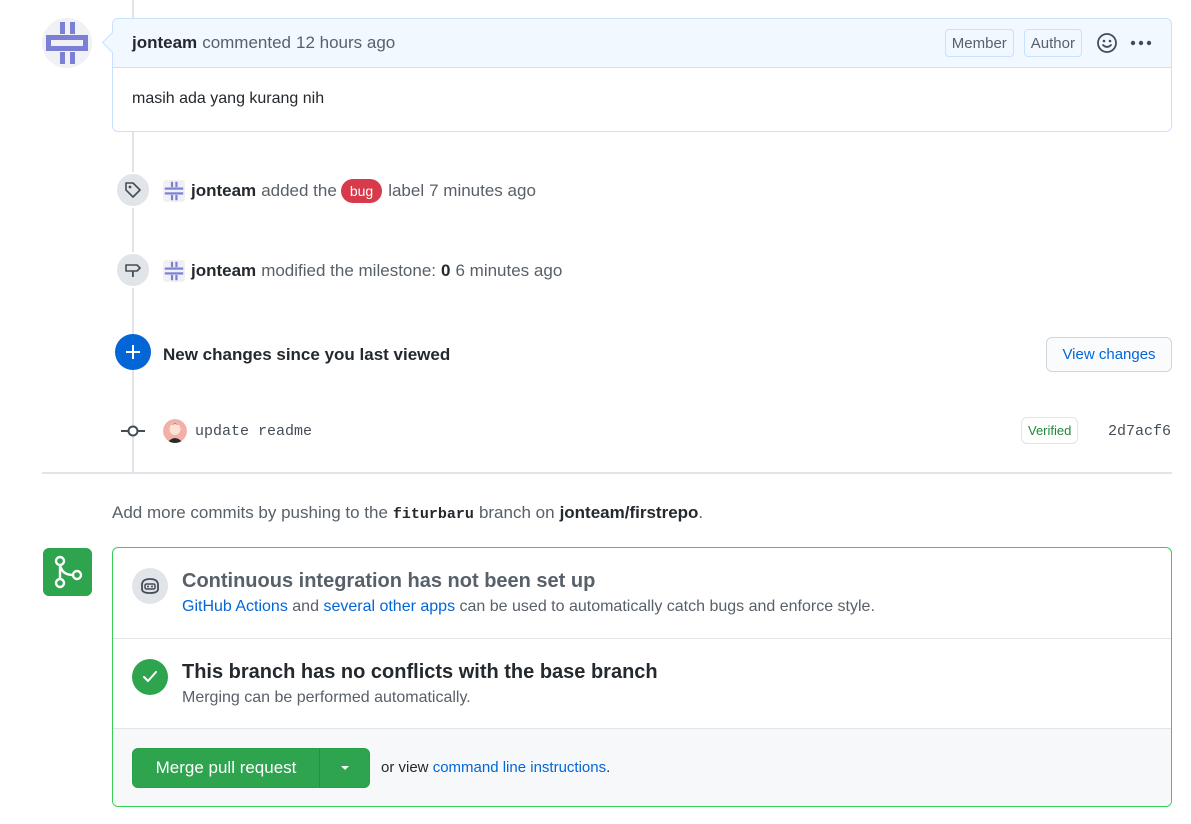 The width and height of the screenshot is (1191, 824). What do you see at coordinates (247, 42) in the screenshot?
I see `comment-action: commented` at bounding box center [247, 42].